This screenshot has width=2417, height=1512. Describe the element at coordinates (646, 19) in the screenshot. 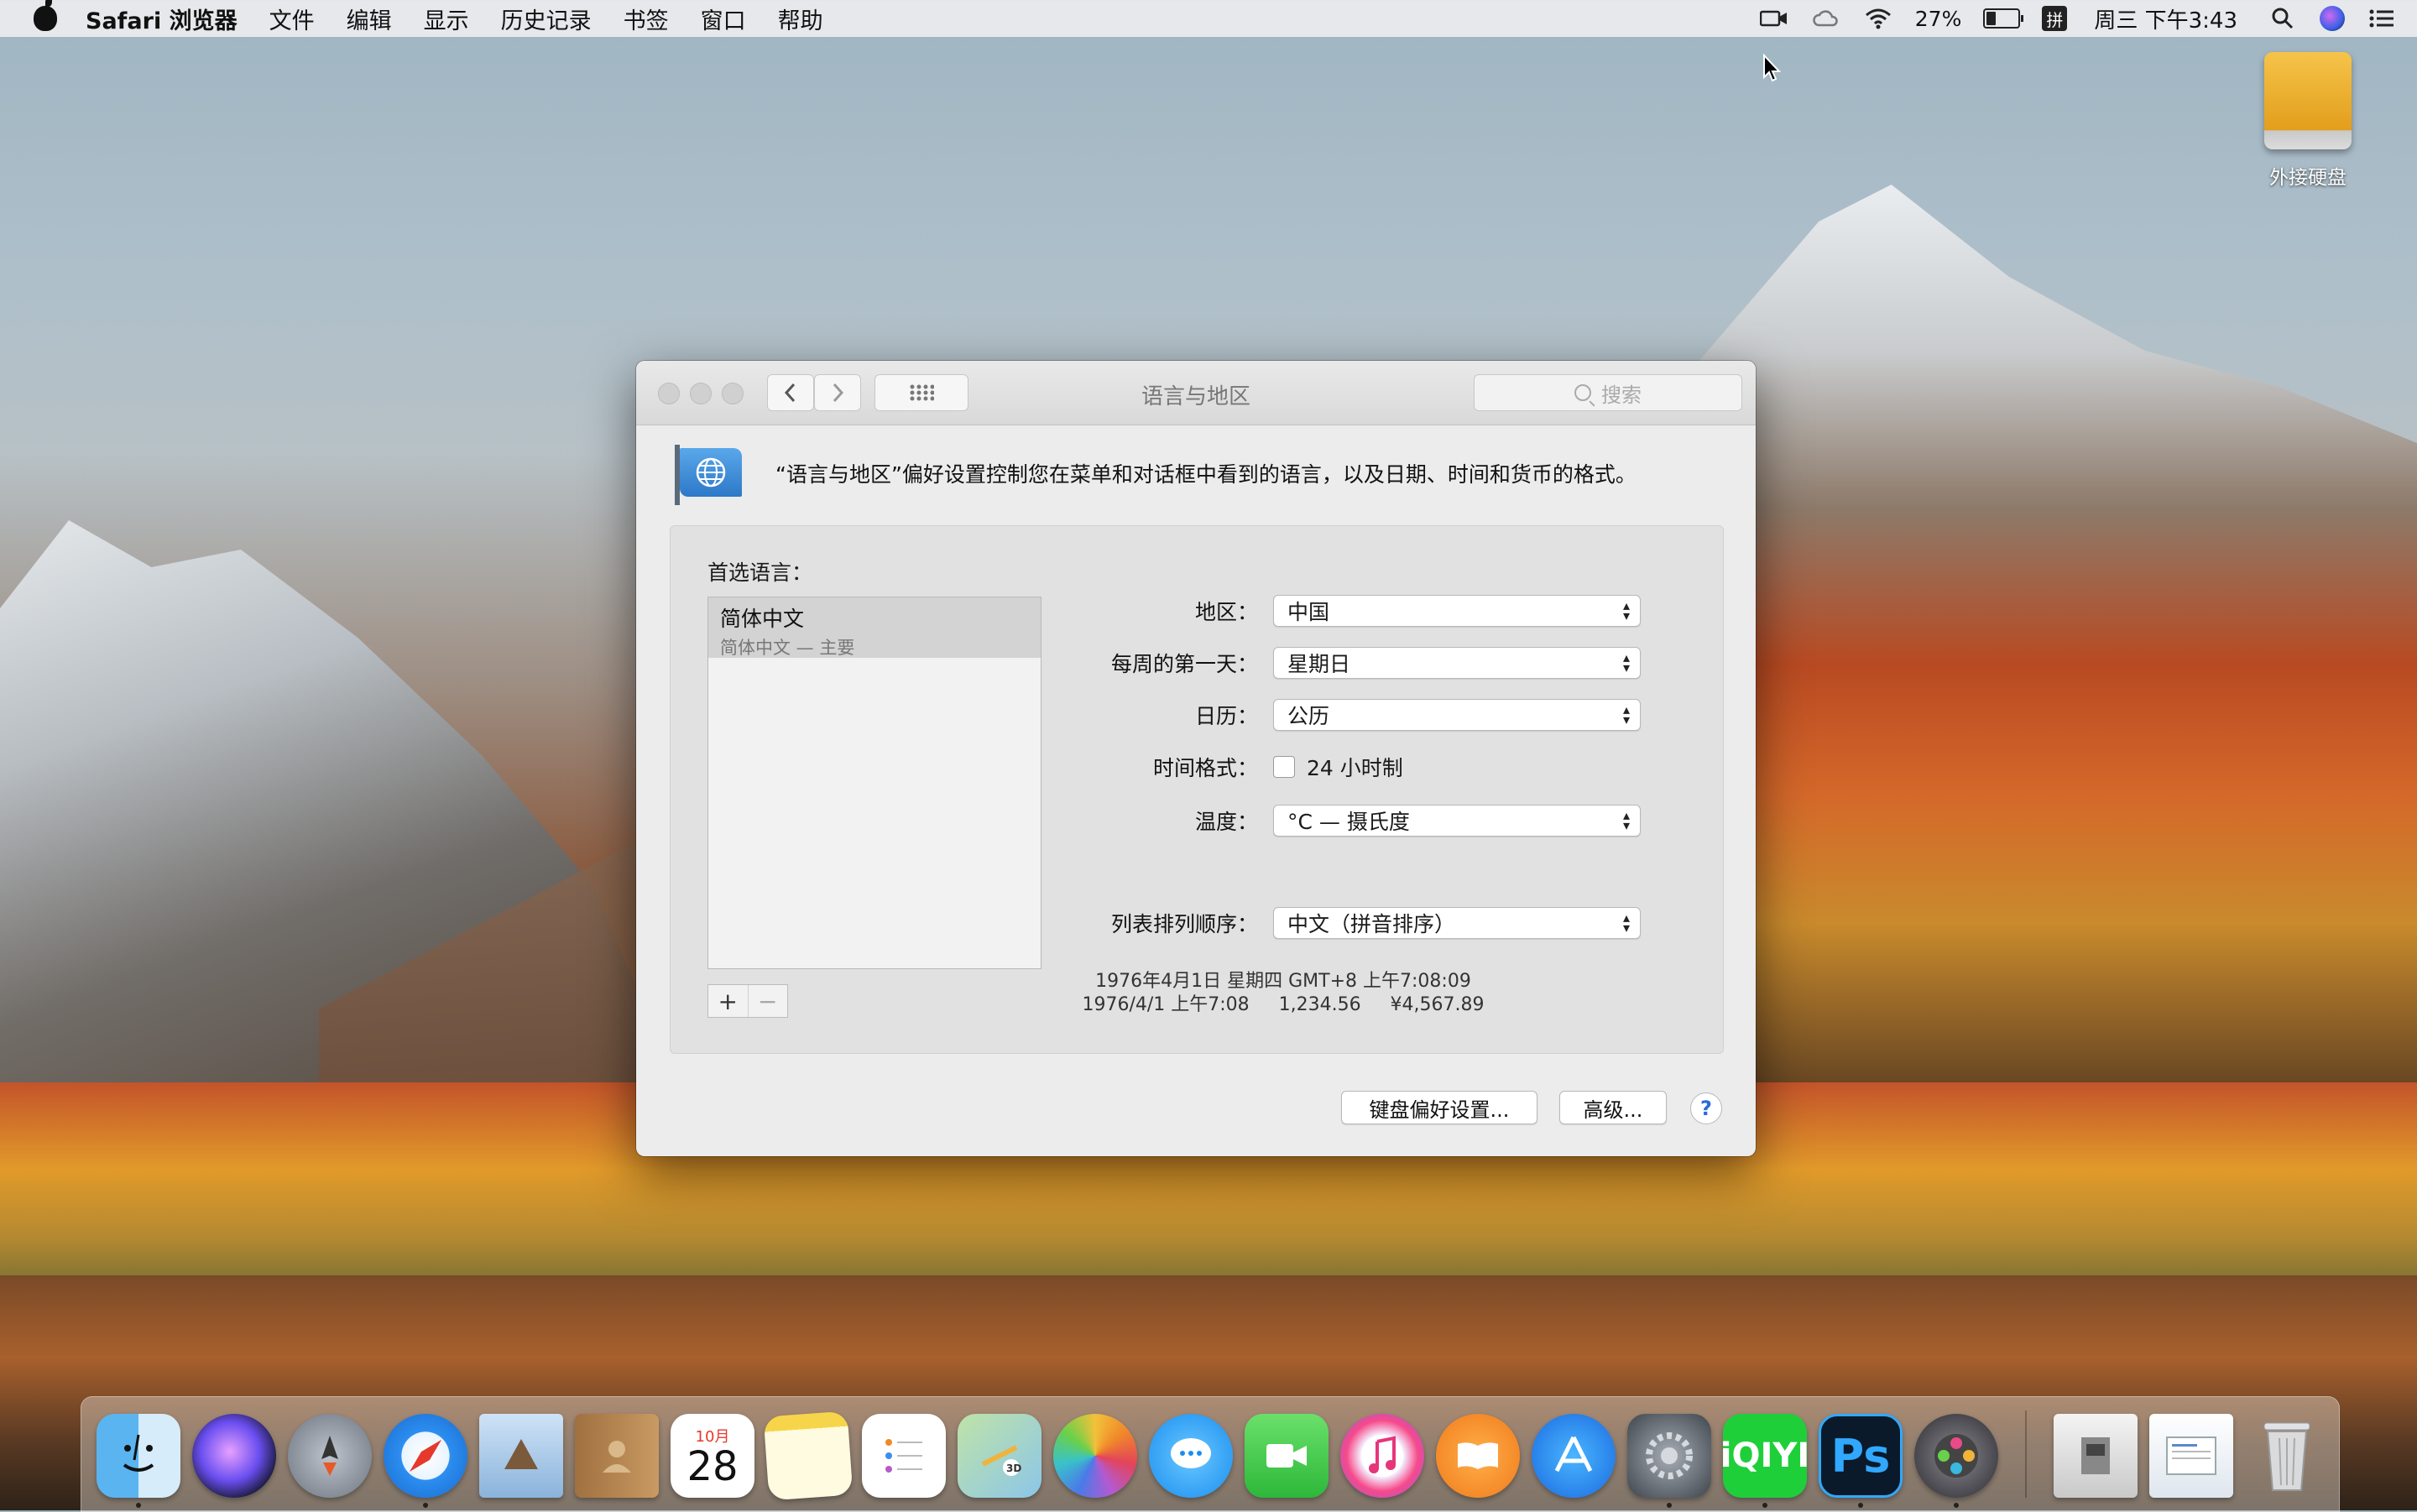

I see `menu-bookmarks: 书签` at that location.